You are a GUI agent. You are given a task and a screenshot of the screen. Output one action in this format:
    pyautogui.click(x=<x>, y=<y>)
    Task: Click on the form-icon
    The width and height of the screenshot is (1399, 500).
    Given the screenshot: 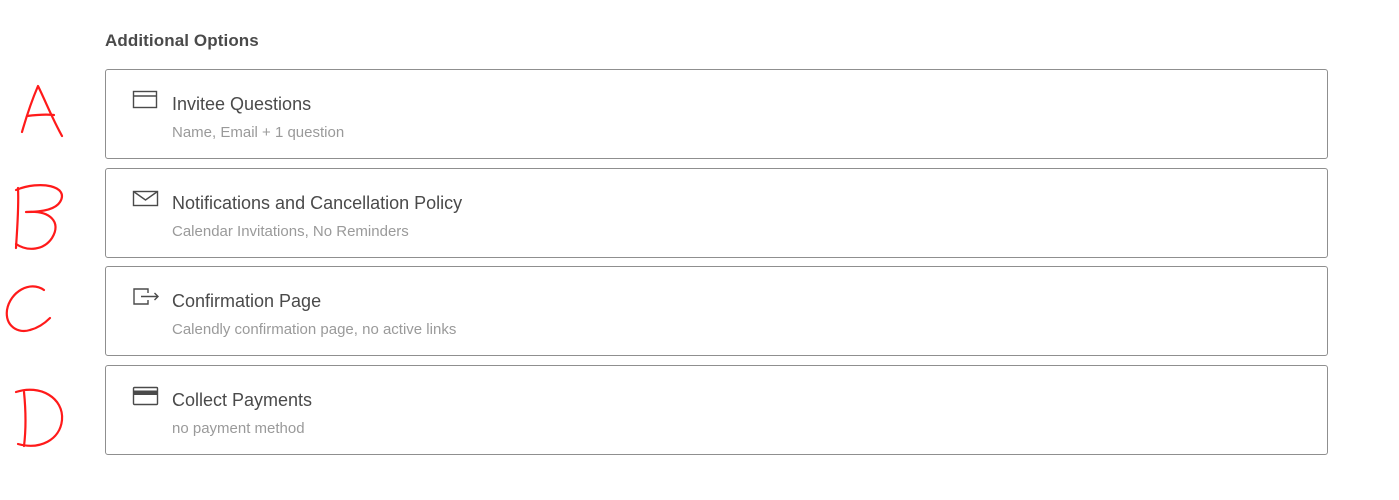 What is the action you would take?
    pyautogui.click(x=146, y=100)
    